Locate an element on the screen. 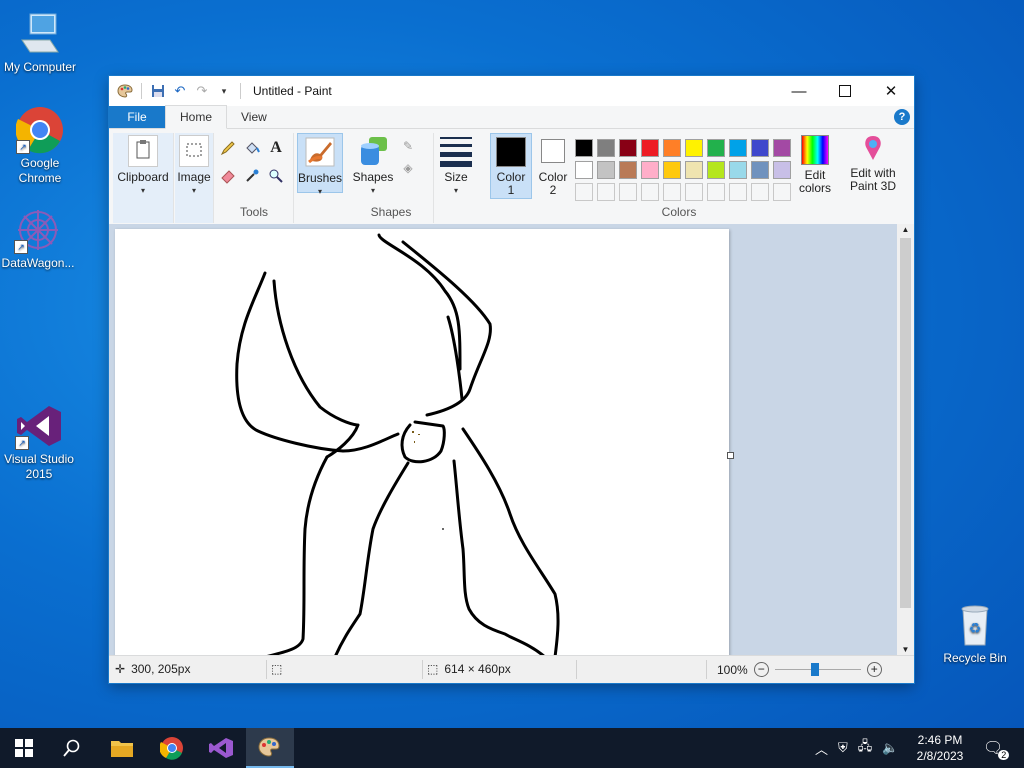  redo-icon: ↷ is located at coordinates (202, 91).